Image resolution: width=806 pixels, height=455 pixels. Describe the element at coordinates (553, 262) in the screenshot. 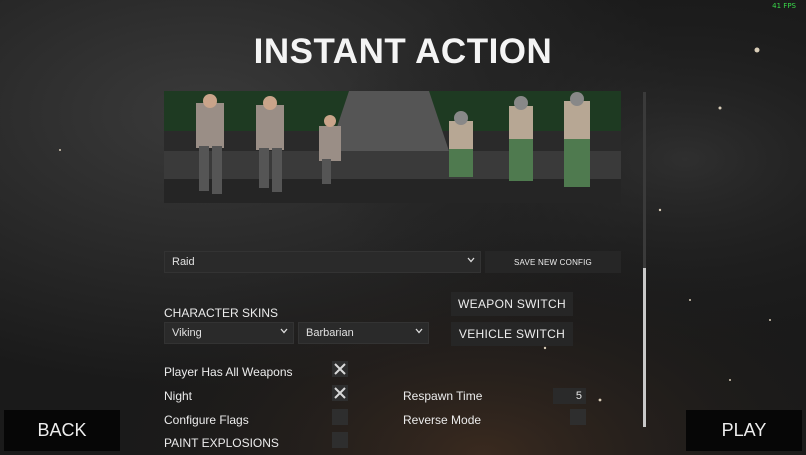

I see `save-new-config-button: SAVE NEW CONFIG` at that location.